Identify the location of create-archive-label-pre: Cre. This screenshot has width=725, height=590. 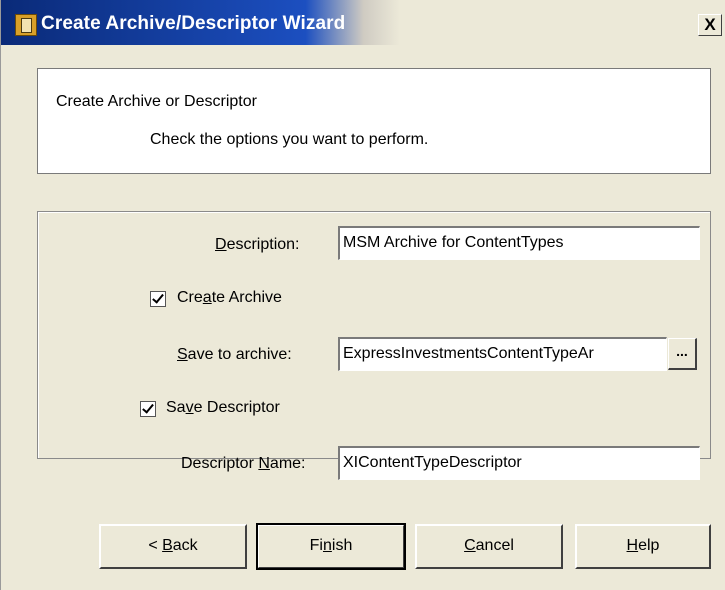
(190, 297).